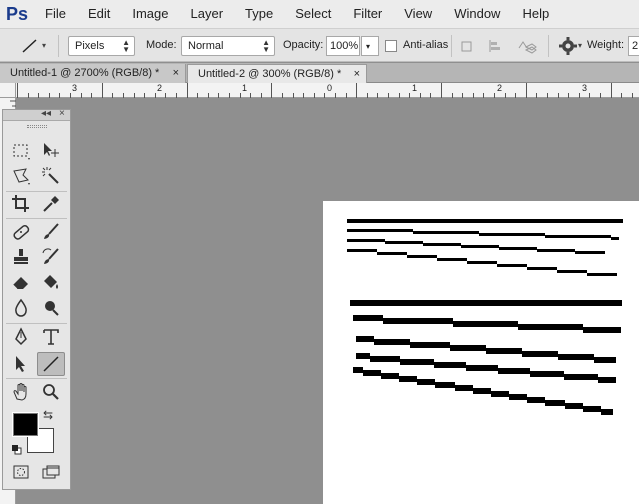 This screenshot has height=504, width=639. I want to click on arrow-cursor-icon, so click(20, 364).